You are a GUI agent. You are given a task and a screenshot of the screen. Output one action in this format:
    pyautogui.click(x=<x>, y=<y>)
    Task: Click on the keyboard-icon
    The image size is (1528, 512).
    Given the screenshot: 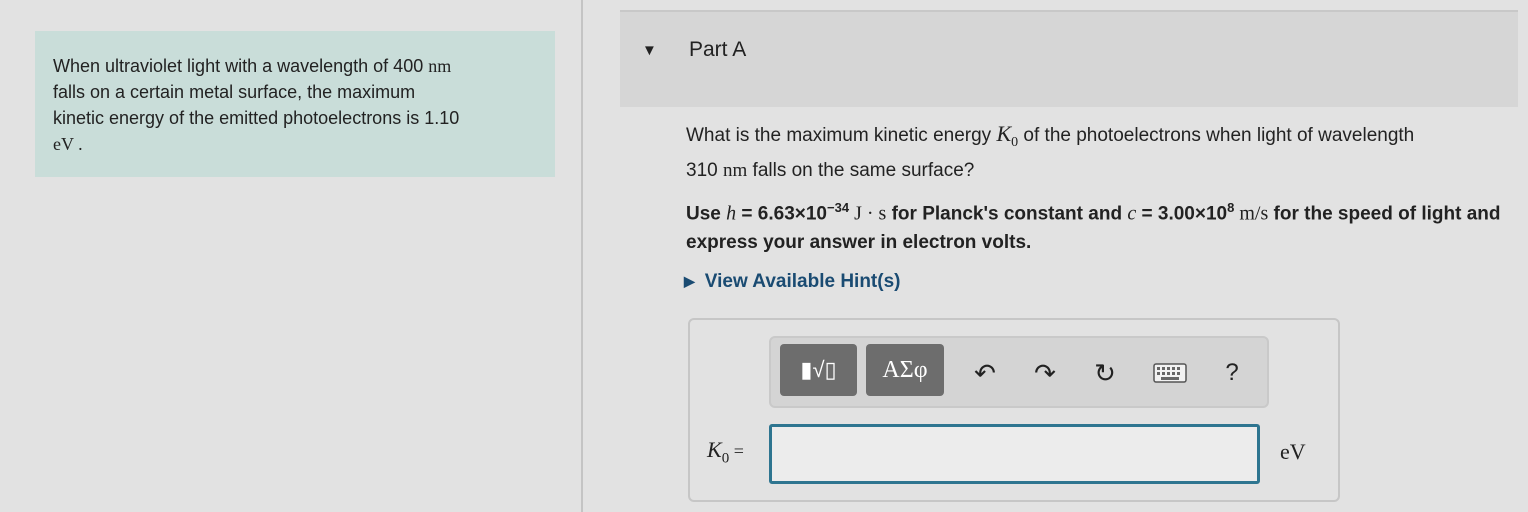 What is the action you would take?
    pyautogui.click(x=1170, y=373)
    